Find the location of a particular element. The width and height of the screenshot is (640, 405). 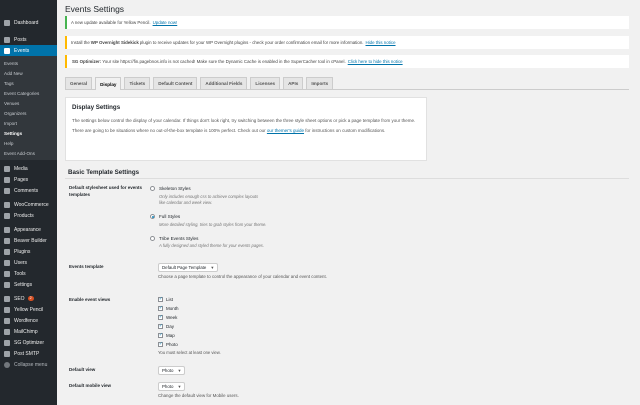

sidebar-item-tools: Tools is located at coordinates (28, 273).